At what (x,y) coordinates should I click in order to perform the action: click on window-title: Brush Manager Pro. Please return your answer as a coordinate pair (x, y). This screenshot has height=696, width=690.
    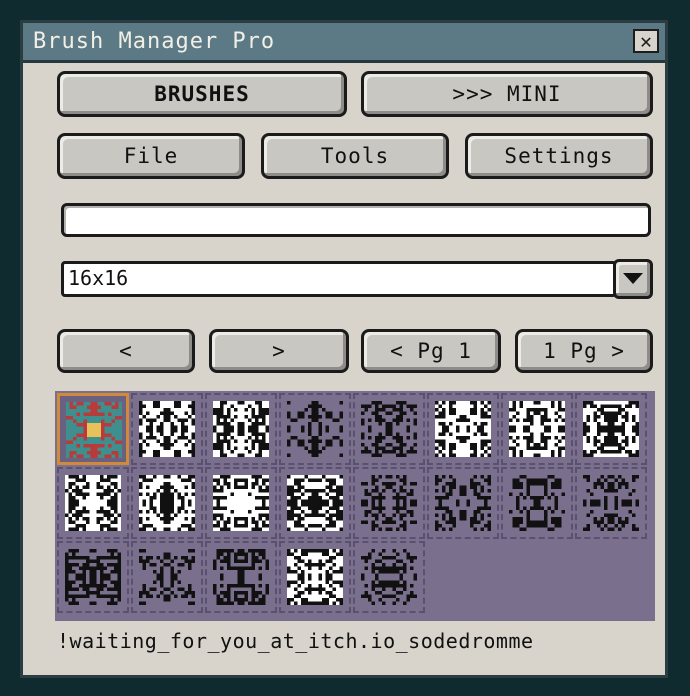
    Looking at the image, I should click on (154, 41).